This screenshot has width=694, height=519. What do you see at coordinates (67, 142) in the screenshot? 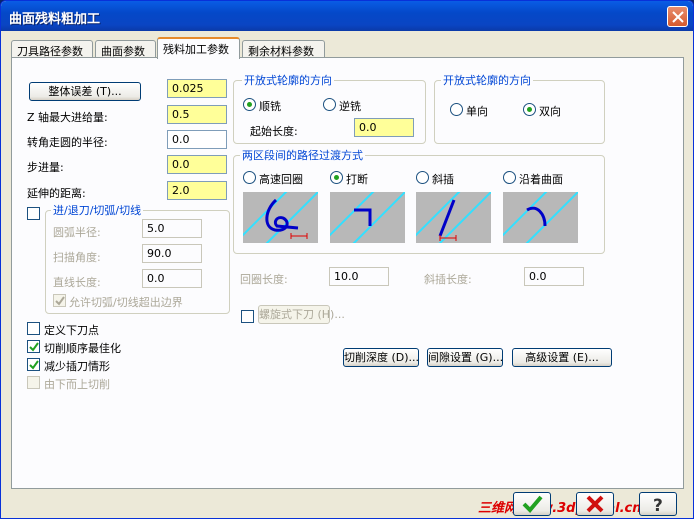
I see `corner-radius-label: 转角走圆的半径:` at bounding box center [67, 142].